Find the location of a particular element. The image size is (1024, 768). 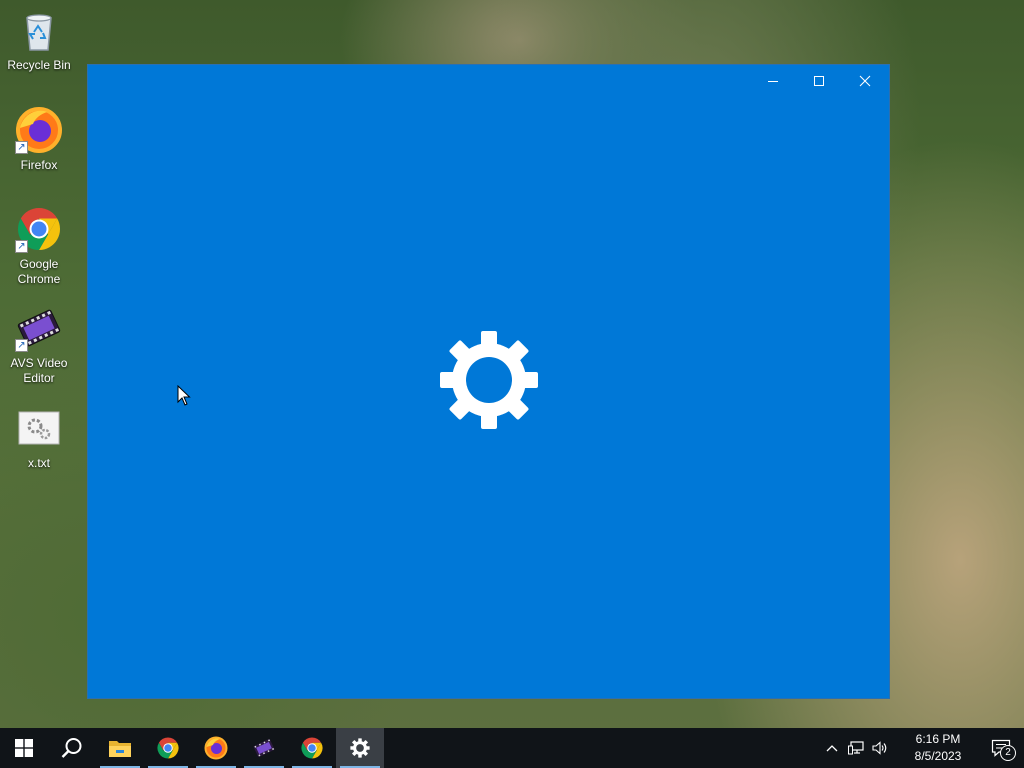

minimize-button is located at coordinates (773, 81).